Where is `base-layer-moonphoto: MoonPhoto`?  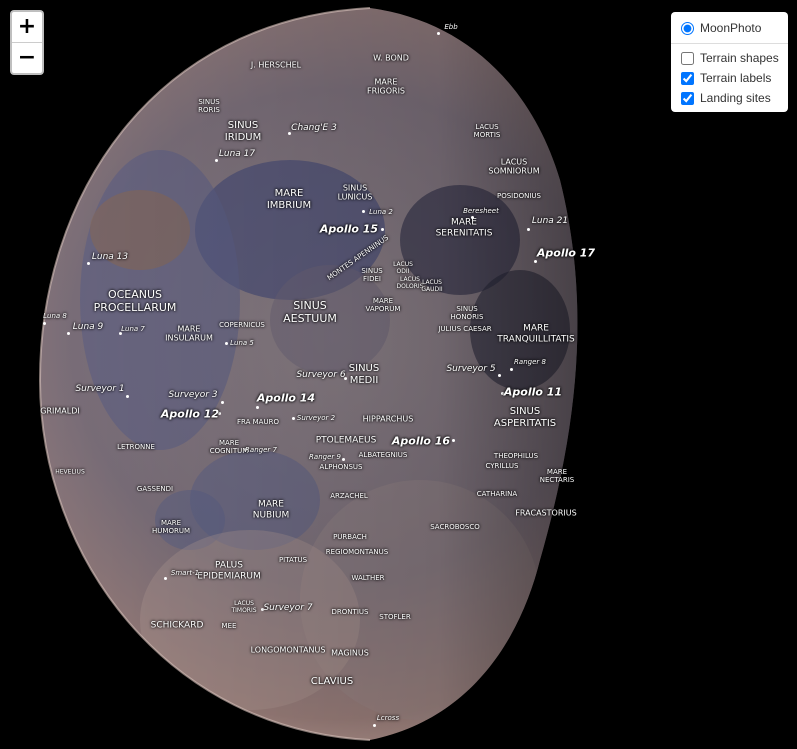
base-layer-moonphoto: MoonPhoto is located at coordinates (729, 28).